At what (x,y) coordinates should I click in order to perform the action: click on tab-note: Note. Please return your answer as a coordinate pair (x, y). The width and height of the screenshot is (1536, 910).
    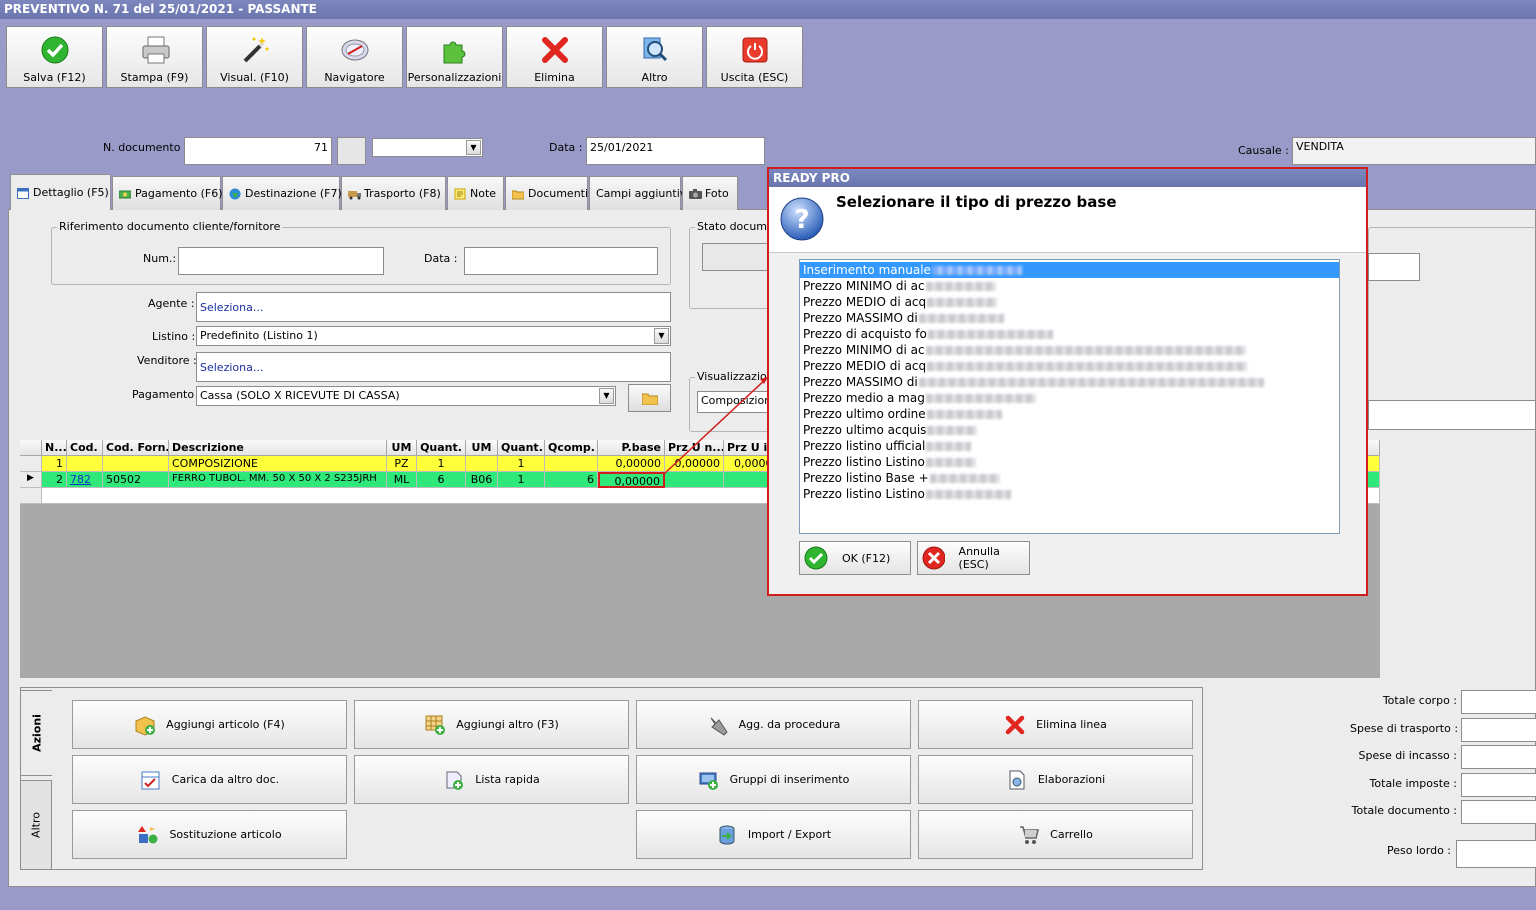
    Looking at the image, I should click on (475, 193).